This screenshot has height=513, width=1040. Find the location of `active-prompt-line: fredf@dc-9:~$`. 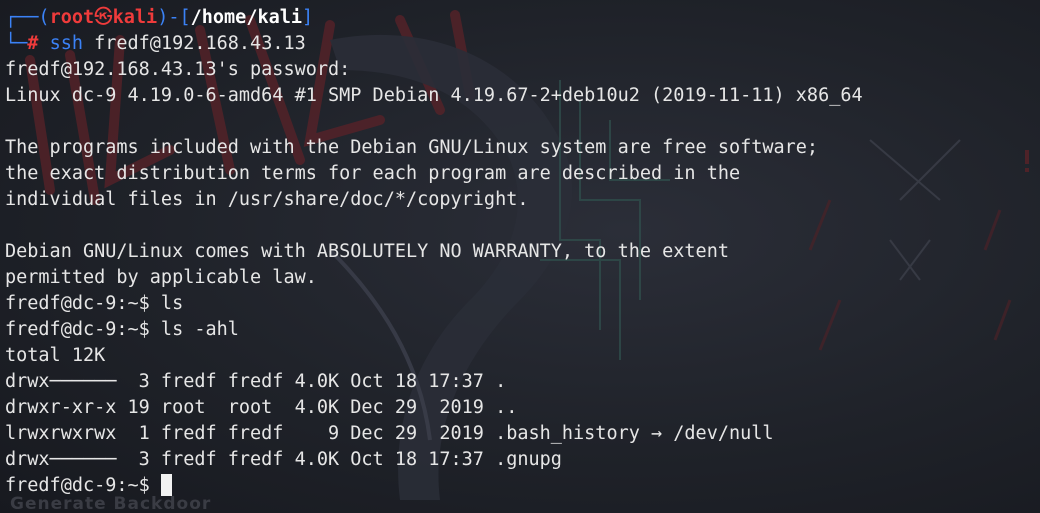

active-prompt-line: fredf@dc-9:~$ is located at coordinates (522, 486).